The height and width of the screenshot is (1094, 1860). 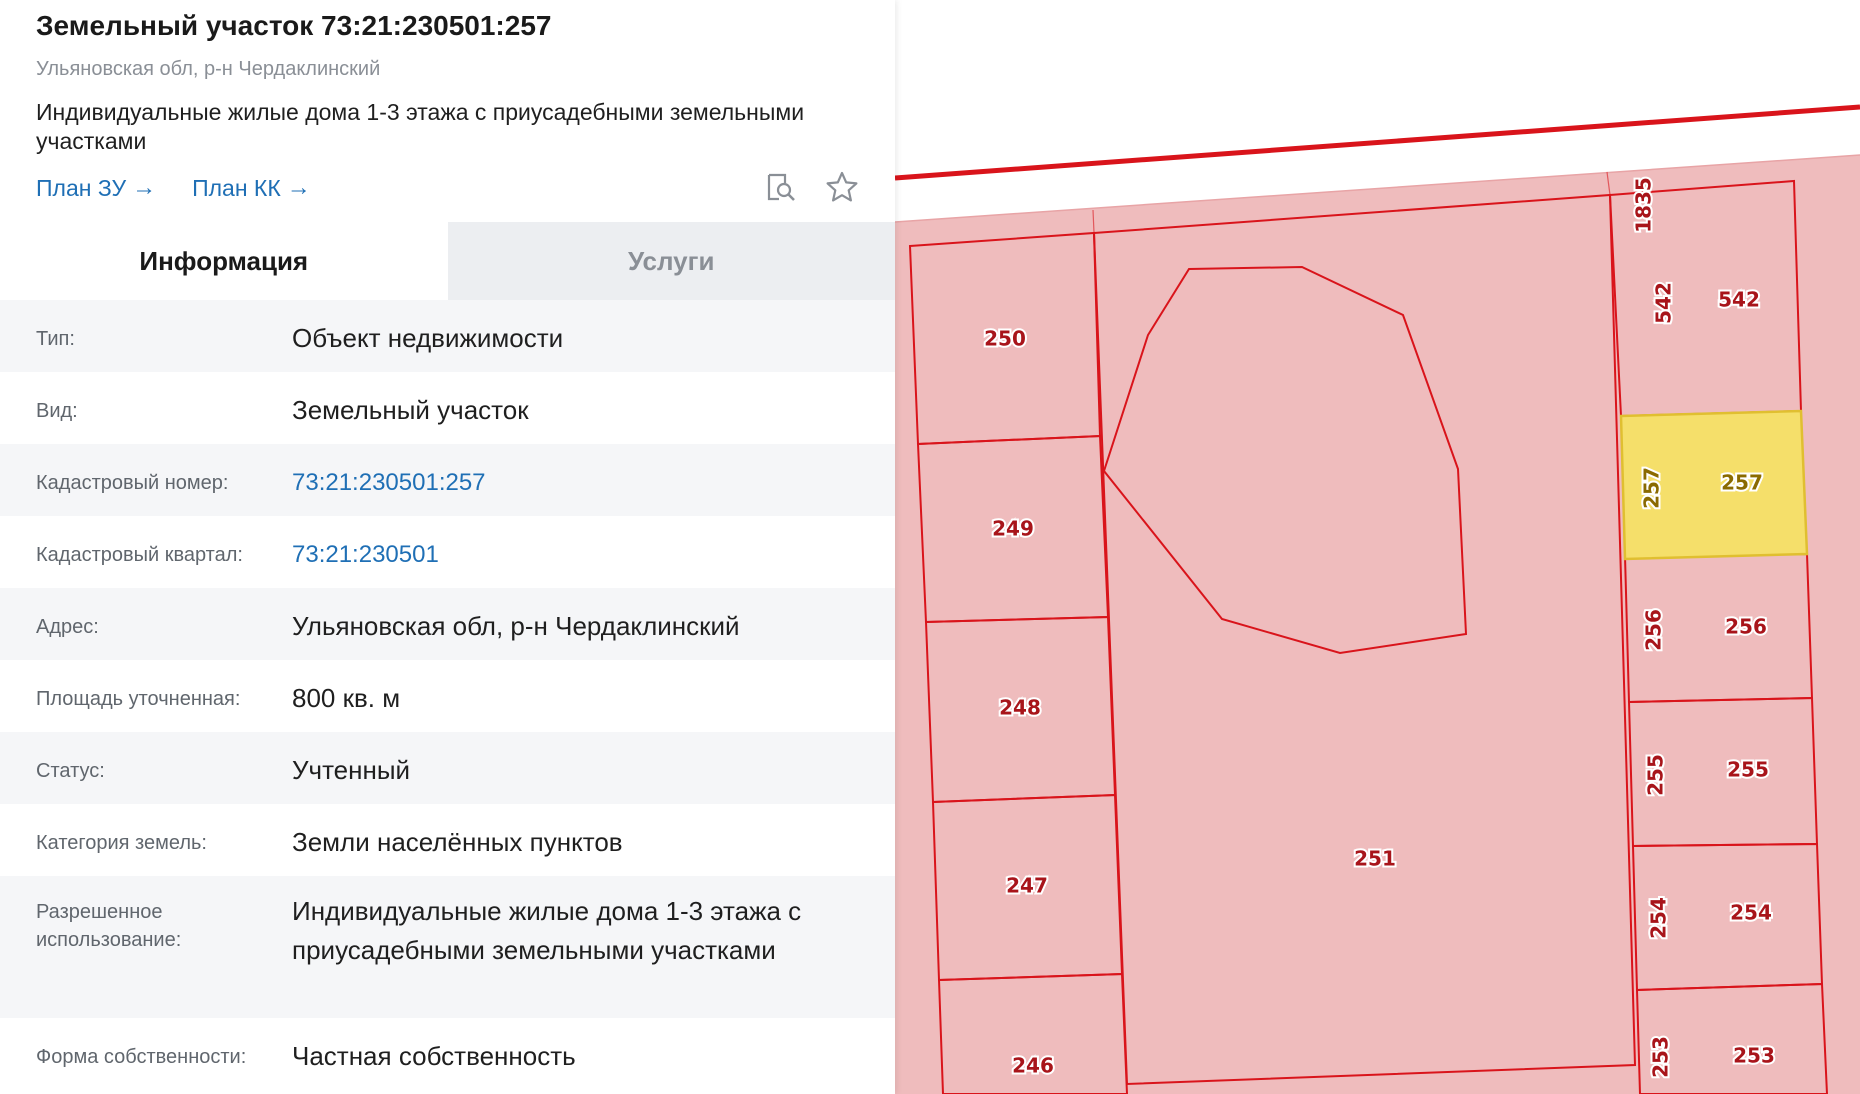 What do you see at coordinates (671, 261) in the screenshot?
I see `tab-services: Услуги` at bounding box center [671, 261].